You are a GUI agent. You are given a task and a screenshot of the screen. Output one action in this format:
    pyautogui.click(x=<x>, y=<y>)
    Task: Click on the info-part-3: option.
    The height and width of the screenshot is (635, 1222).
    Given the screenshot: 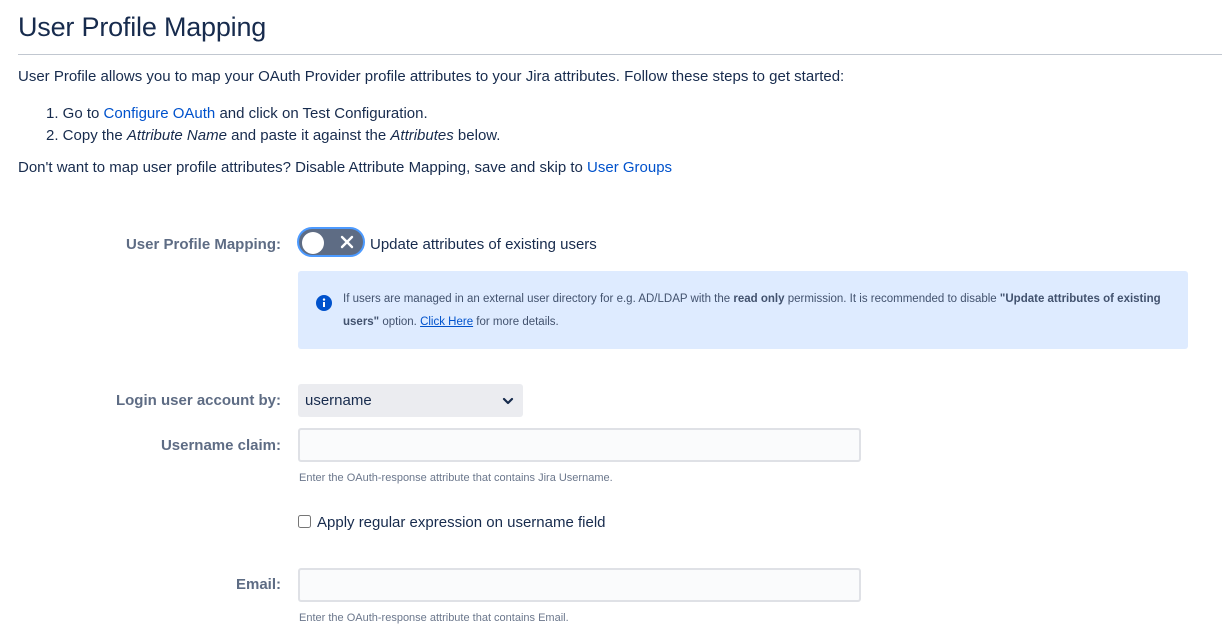 What is the action you would take?
    pyautogui.click(x=400, y=322)
    